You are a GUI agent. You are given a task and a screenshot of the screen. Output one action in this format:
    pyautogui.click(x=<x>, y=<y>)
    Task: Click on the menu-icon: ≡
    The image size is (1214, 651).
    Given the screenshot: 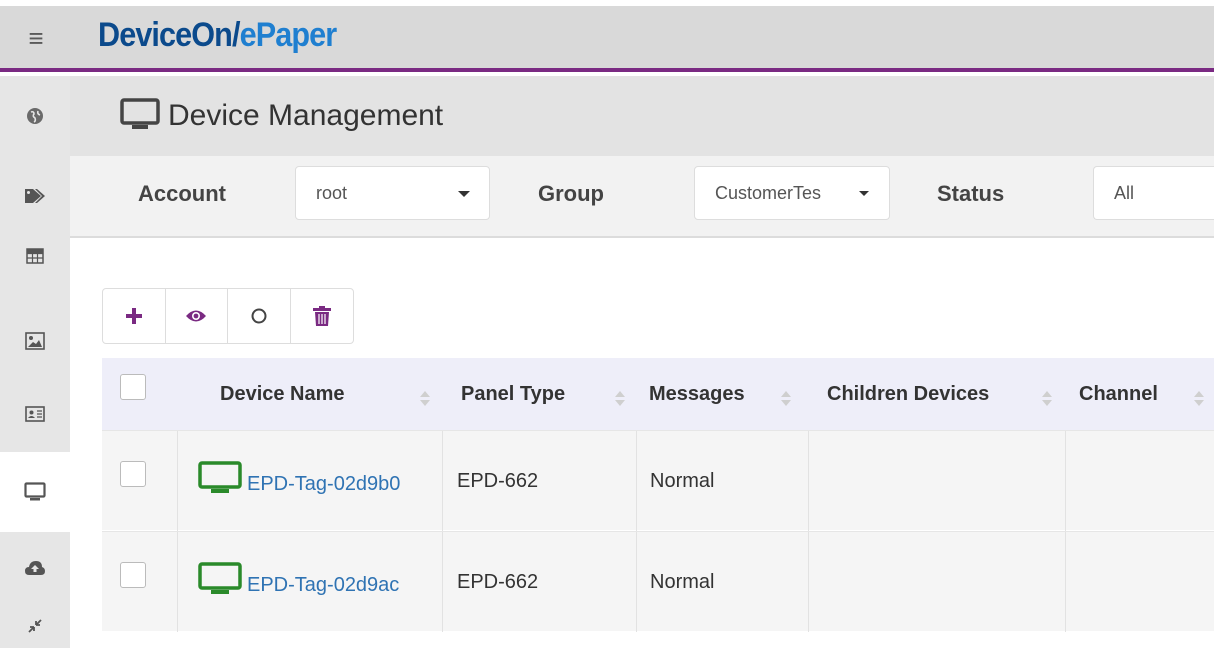 What is the action you would take?
    pyautogui.click(x=36, y=38)
    